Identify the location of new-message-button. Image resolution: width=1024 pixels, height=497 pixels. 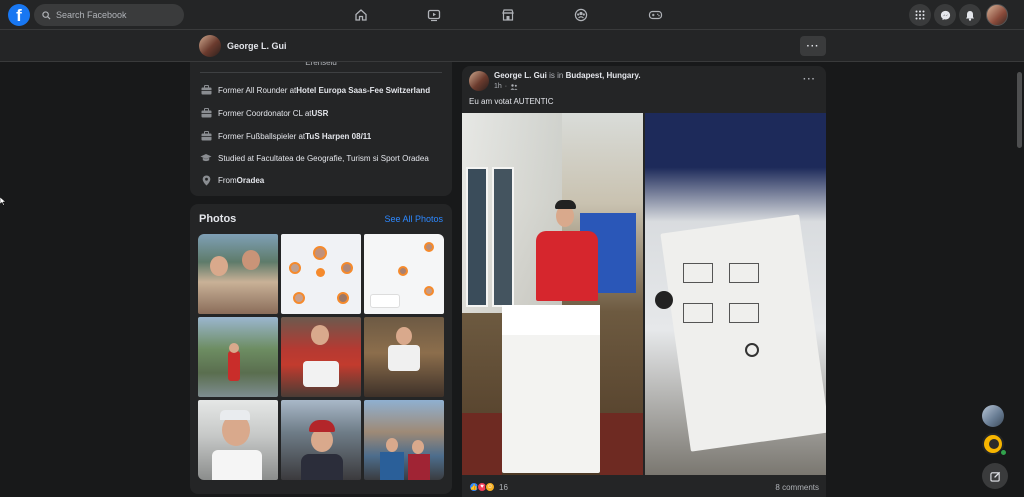
(995, 476).